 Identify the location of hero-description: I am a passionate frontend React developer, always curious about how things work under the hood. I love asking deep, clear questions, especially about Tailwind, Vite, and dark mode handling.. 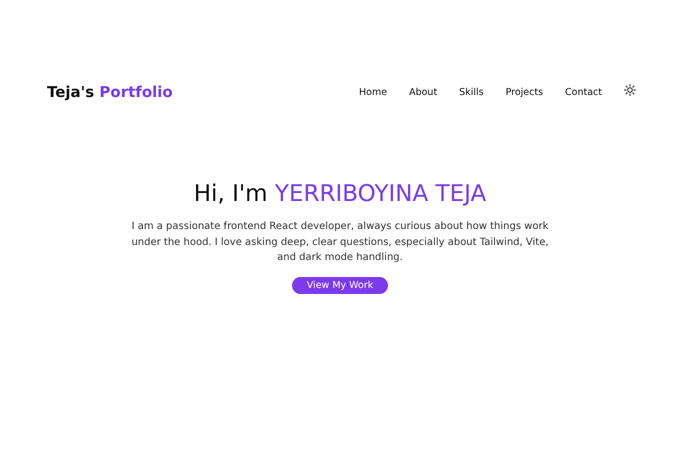
(340, 242).